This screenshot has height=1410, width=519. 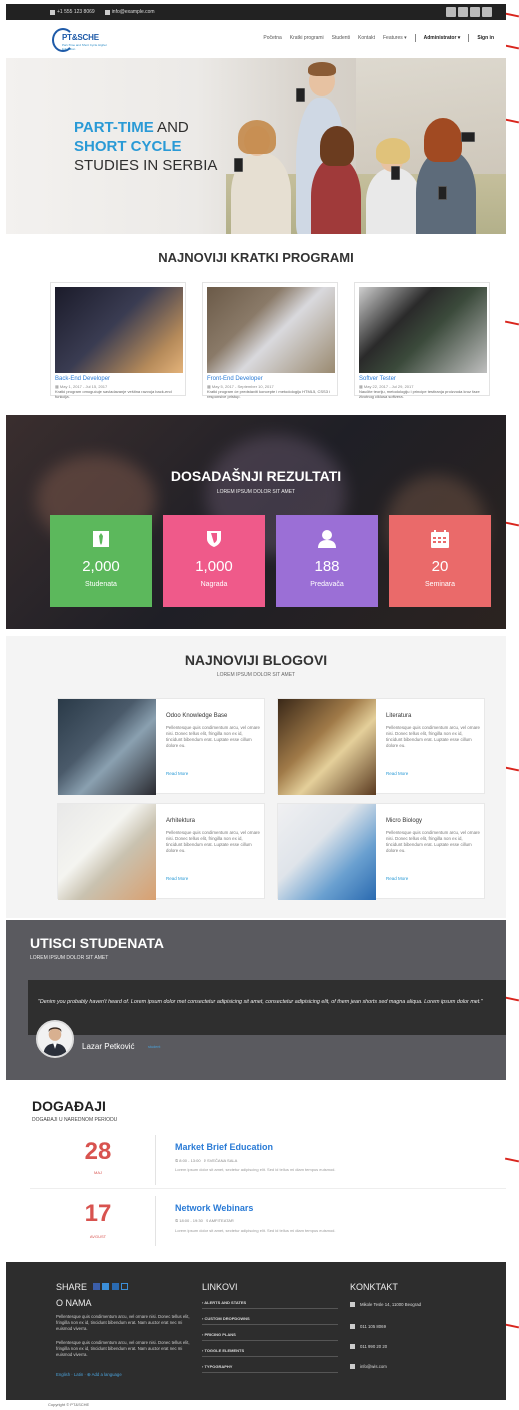 I want to click on avatar, so click(x=55, y=1039).